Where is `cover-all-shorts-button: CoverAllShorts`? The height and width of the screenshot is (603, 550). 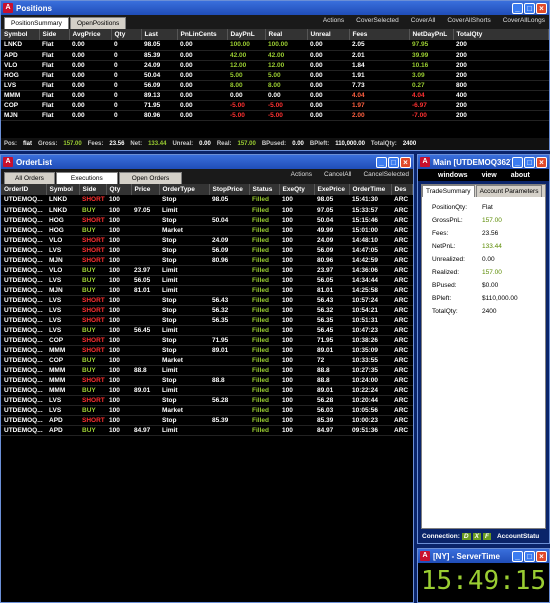
cover-all-shorts-button: CoverAllShorts is located at coordinates (468, 20).